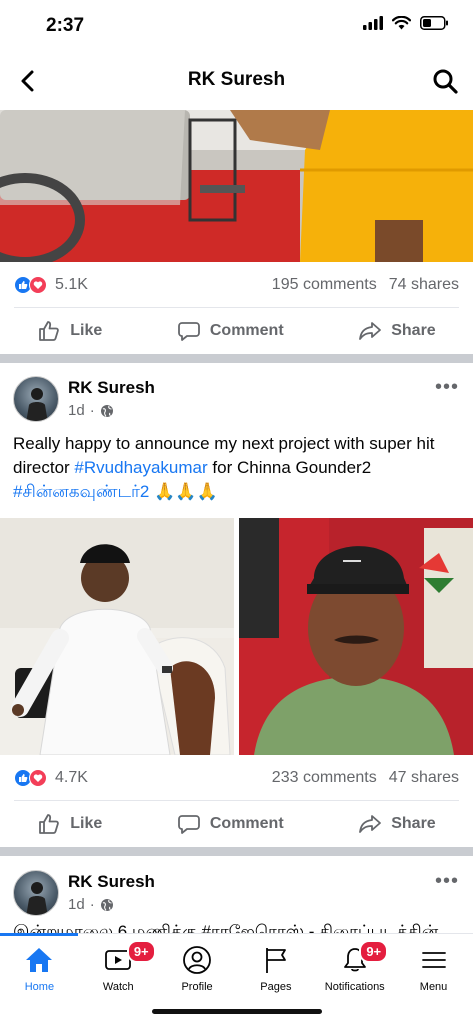 The width and height of the screenshot is (473, 1024). I want to click on tab-label: Pages, so click(276, 987).